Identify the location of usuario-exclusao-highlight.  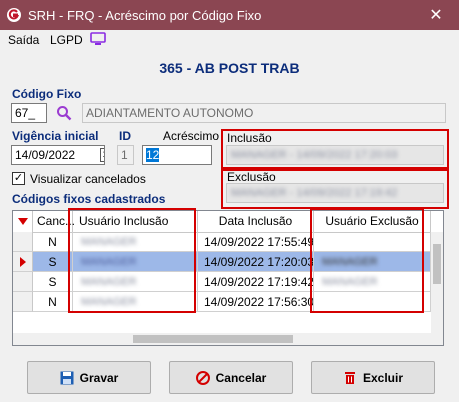
(367, 260).